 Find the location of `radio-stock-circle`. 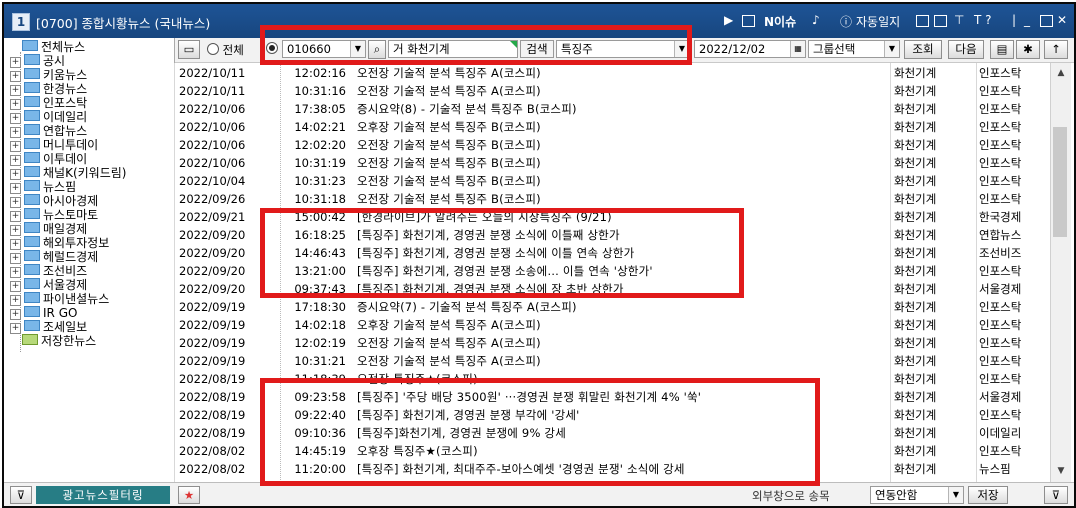

radio-stock-circle is located at coordinates (272, 48).